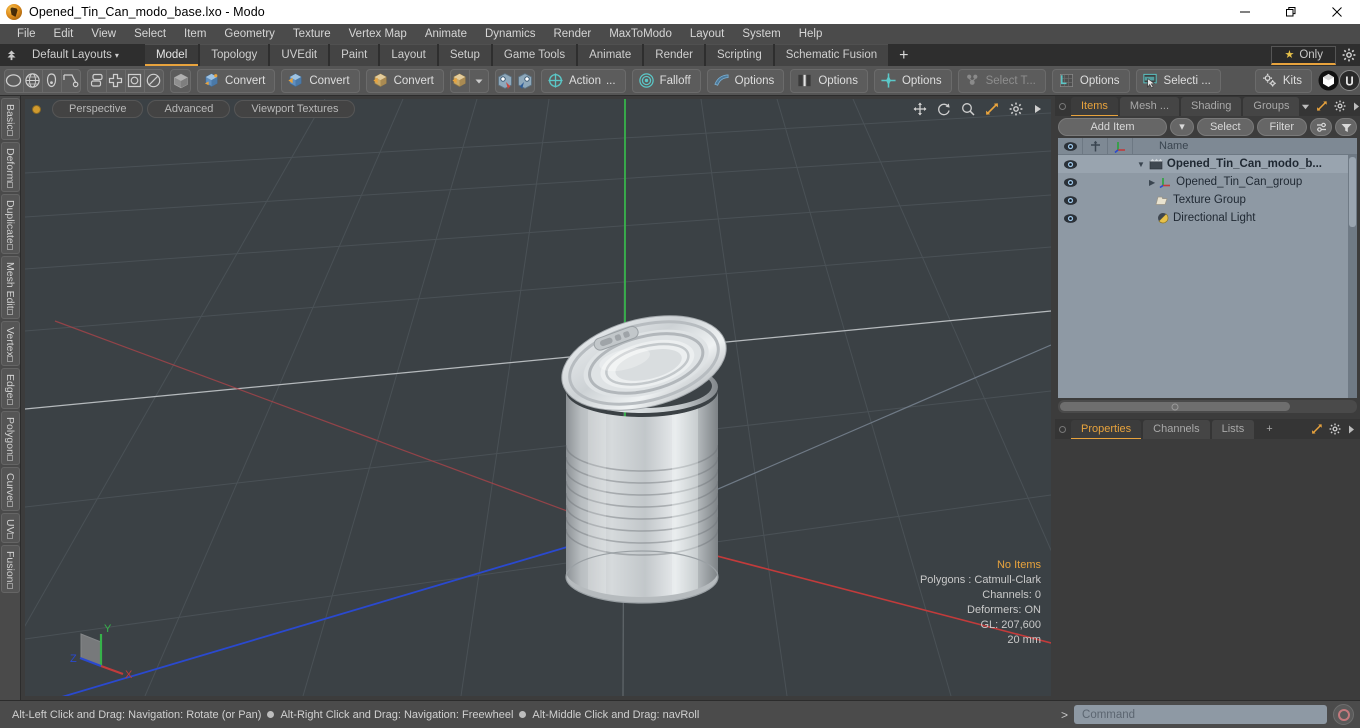  I want to click on tab-shading: Shading, so click(1211, 106).